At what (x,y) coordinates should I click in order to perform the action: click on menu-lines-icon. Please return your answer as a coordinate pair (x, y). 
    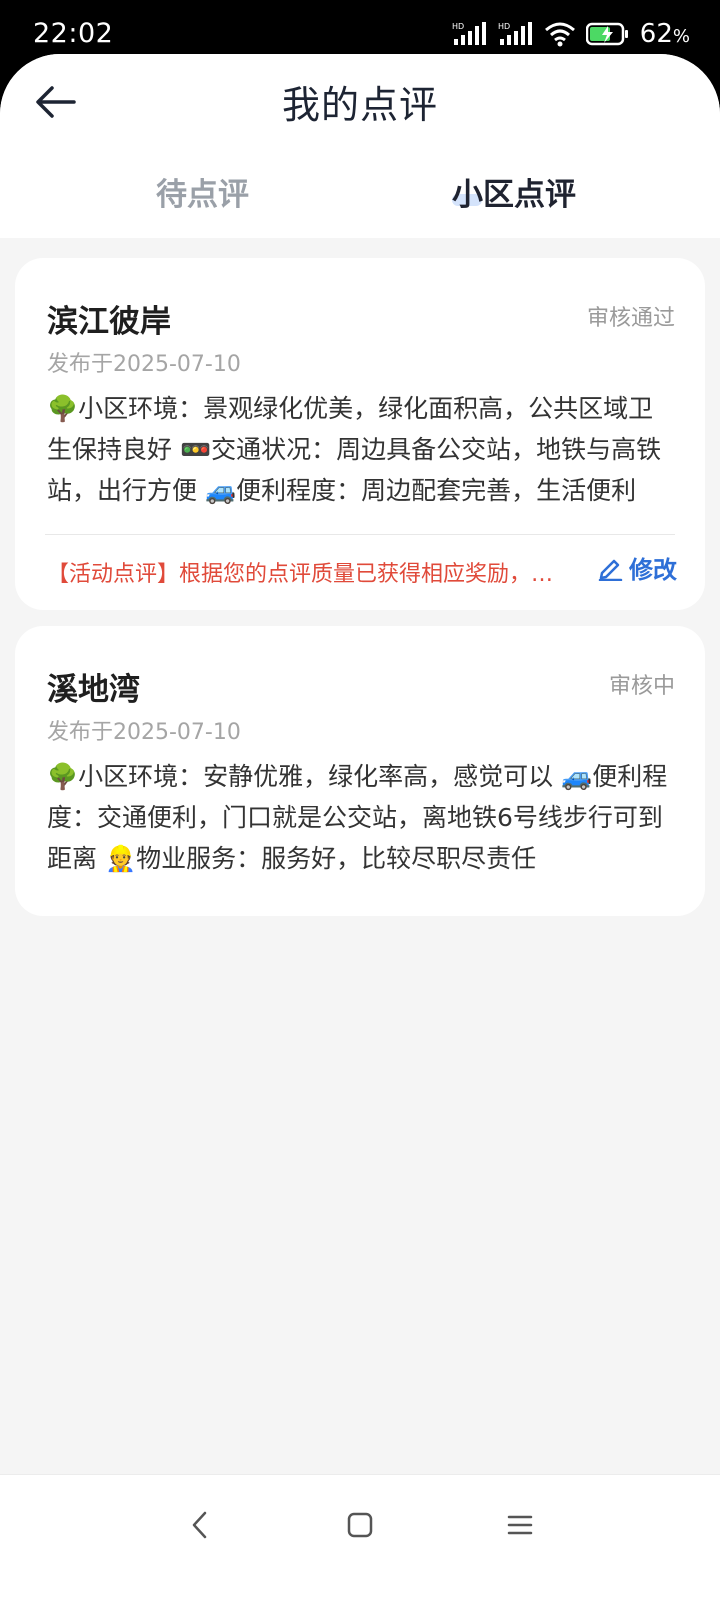
    Looking at the image, I should click on (520, 1525).